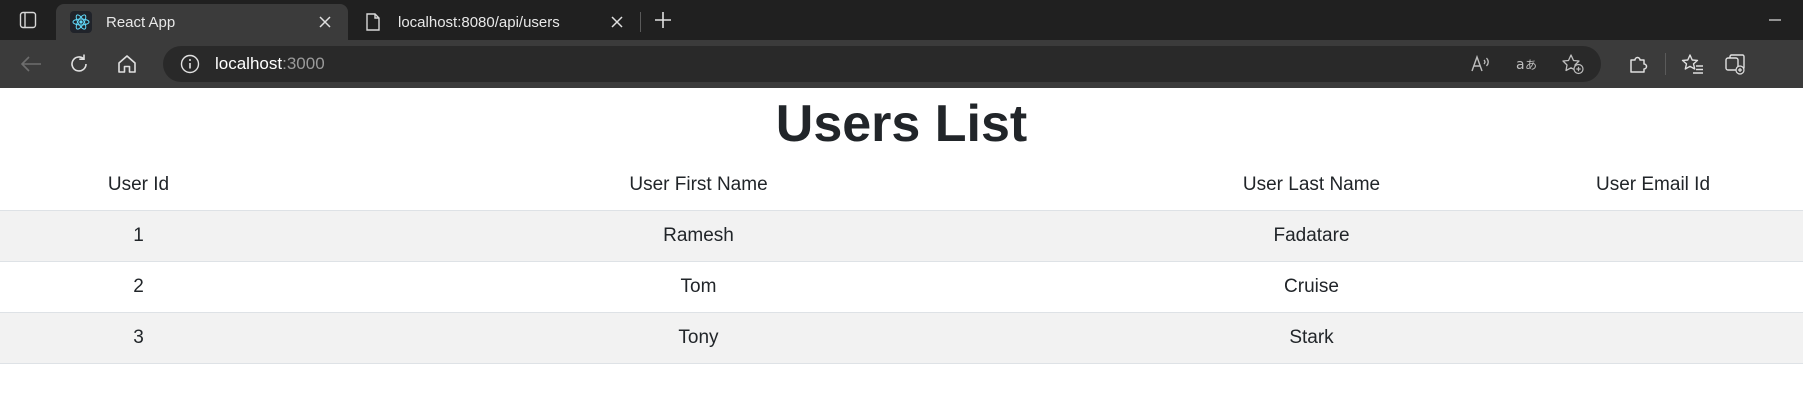 Image resolution: width=1803 pixels, height=409 pixels. What do you see at coordinates (138, 338) in the screenshot?
I see `cell-user-id: 3` at bounding box center [138, 338].